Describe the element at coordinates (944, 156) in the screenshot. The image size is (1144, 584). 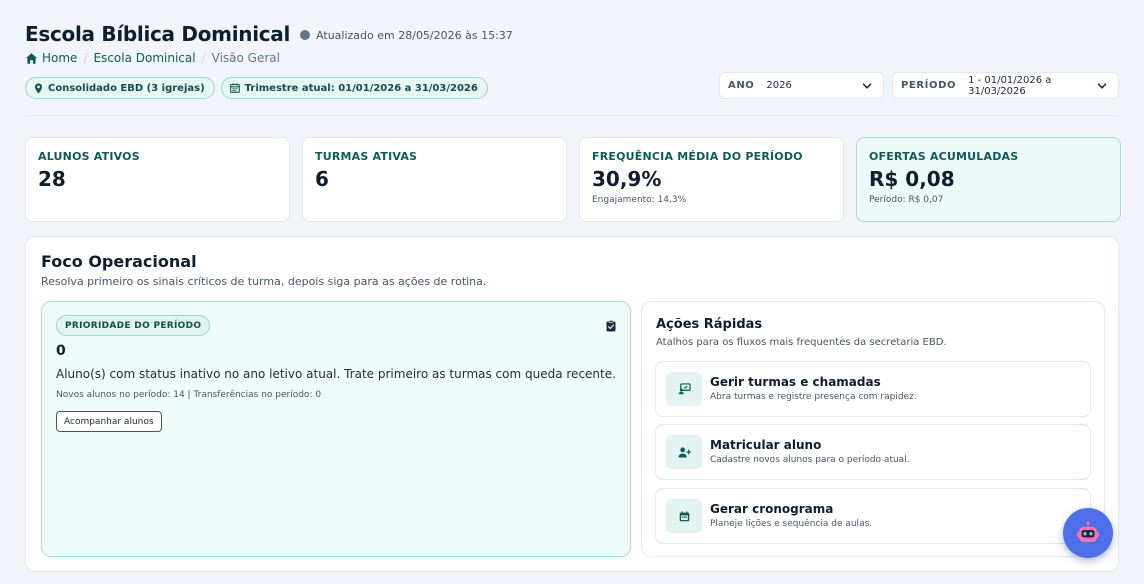
I see `kpi-label: OFERTAS ACUMULADAS` at that location.